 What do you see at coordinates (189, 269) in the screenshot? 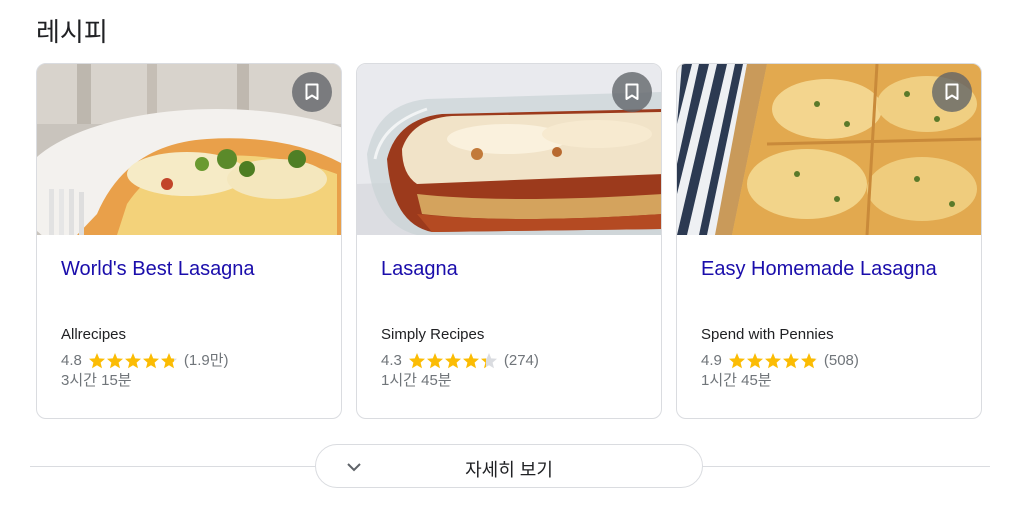
I see `recipe-title-link: World's Best Lasagna` at bounding box center [189, 269].